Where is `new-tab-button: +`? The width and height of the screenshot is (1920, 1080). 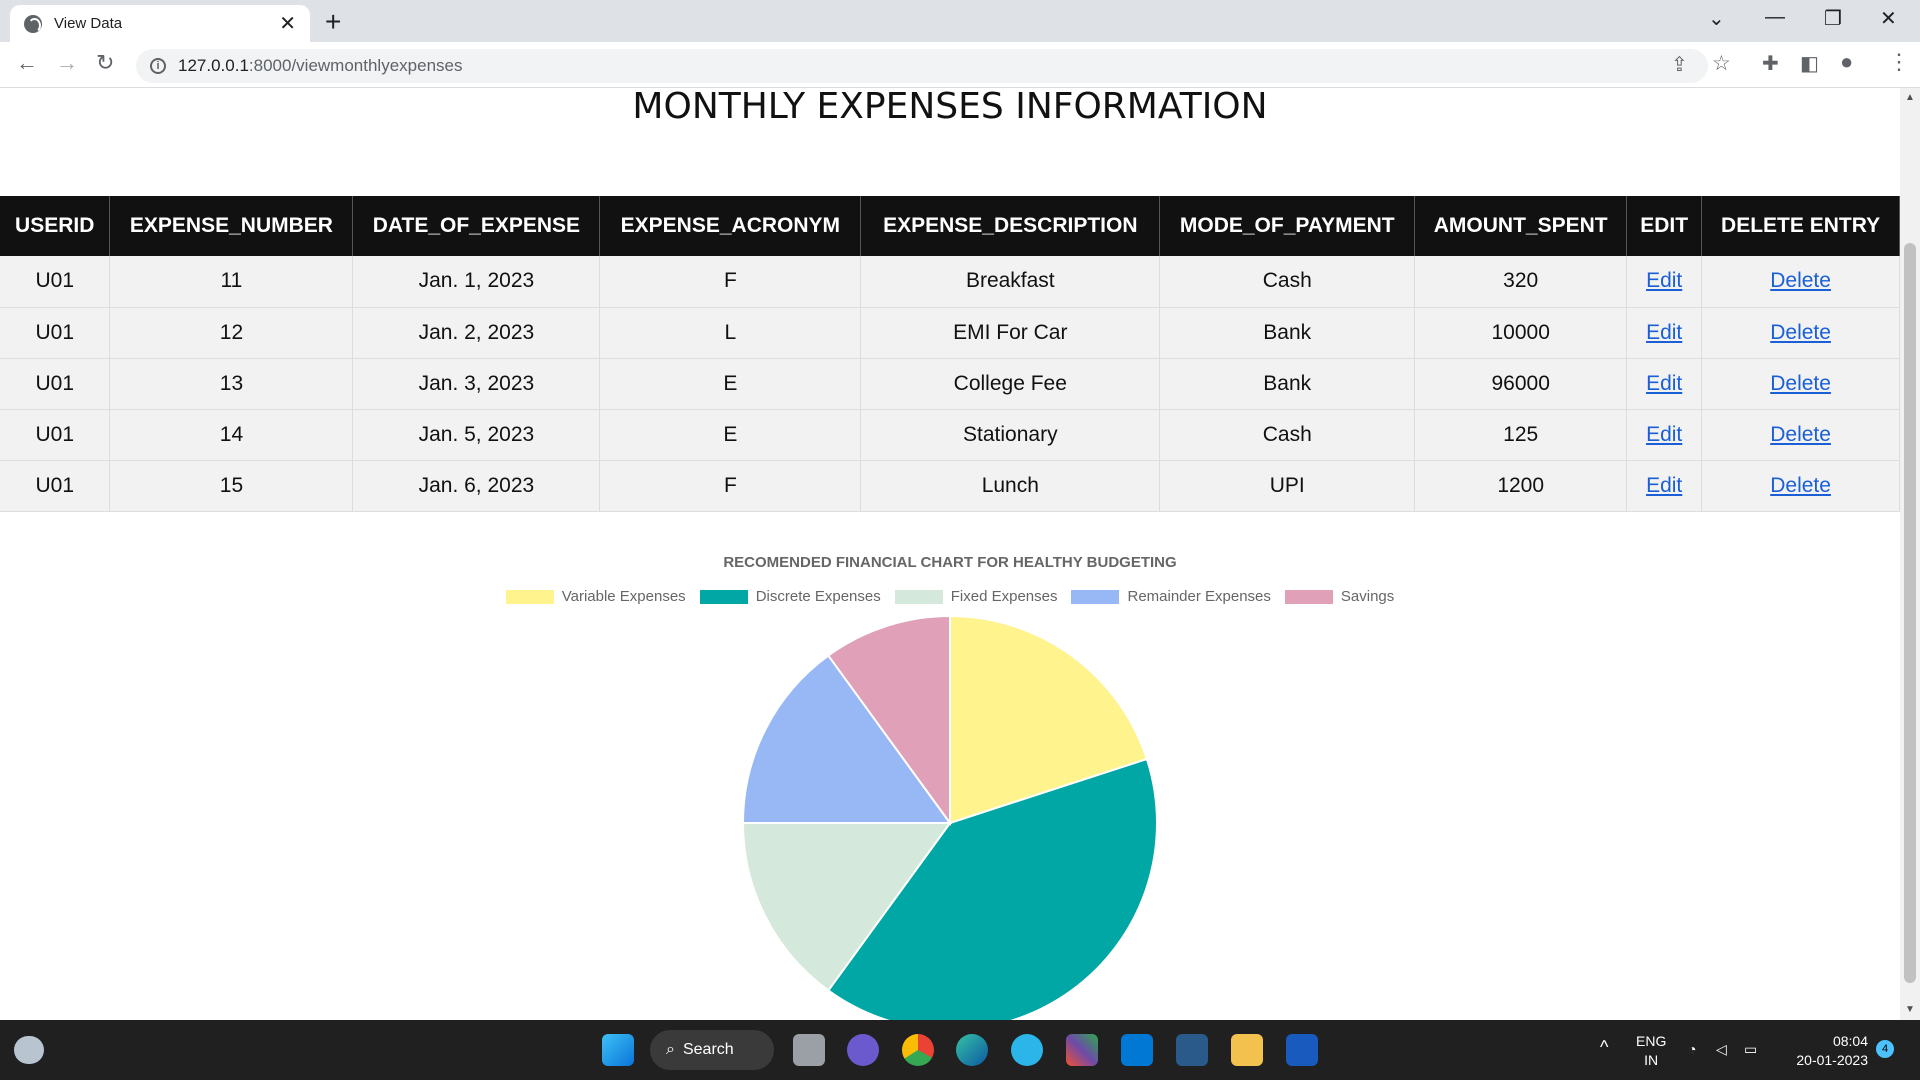 new-tab-button: + is located at coordinates (333, 22).